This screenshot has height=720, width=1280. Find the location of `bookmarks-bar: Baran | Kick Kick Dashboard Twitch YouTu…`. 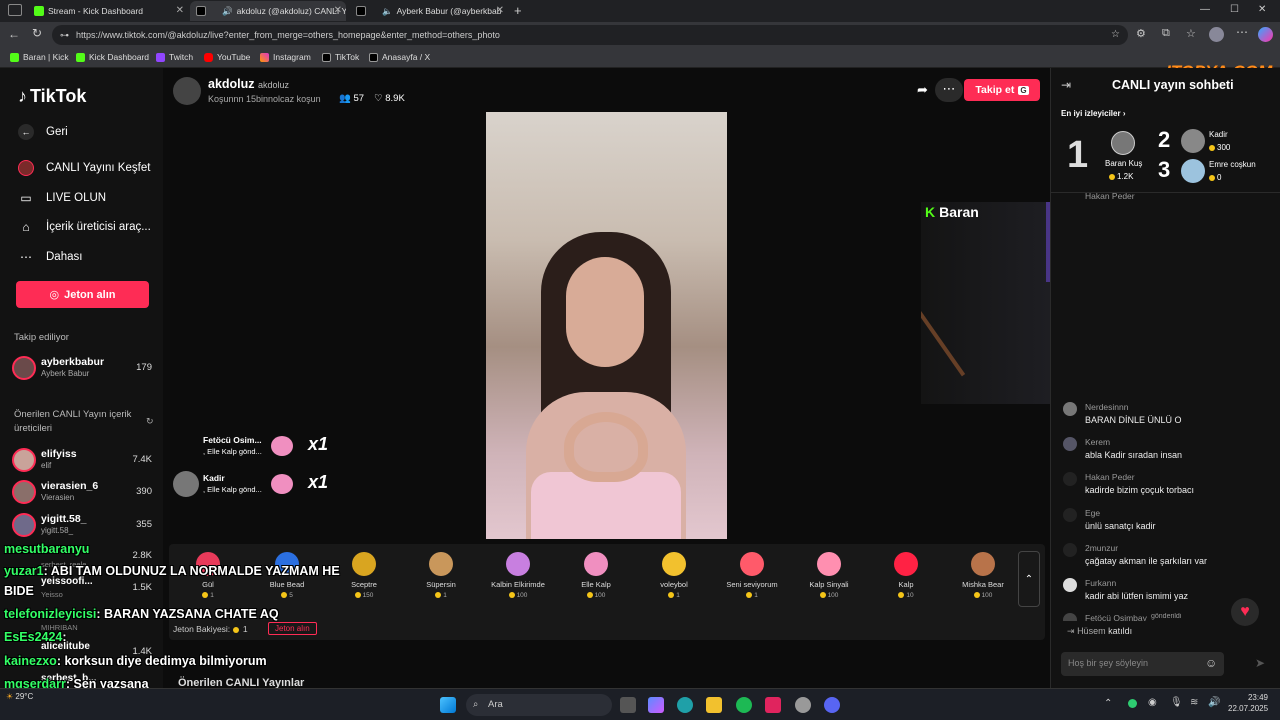

bookmarks-bar: Baran | Kick Kick Dashboard Twitch YouTu… is located at coordinates (640, 58).